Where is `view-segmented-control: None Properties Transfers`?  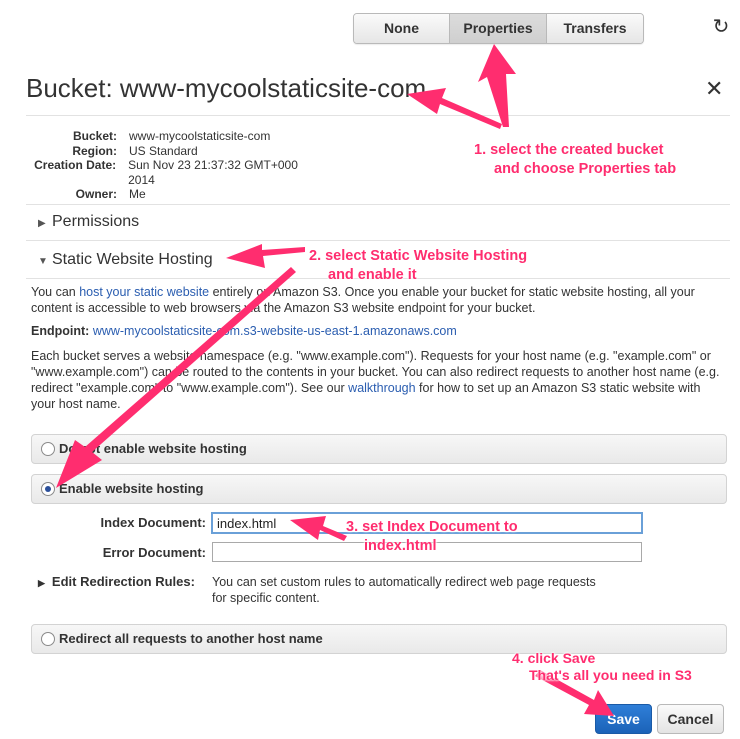 view-segmented-control: None Properties Transfers is located at coordinates (498, 28).